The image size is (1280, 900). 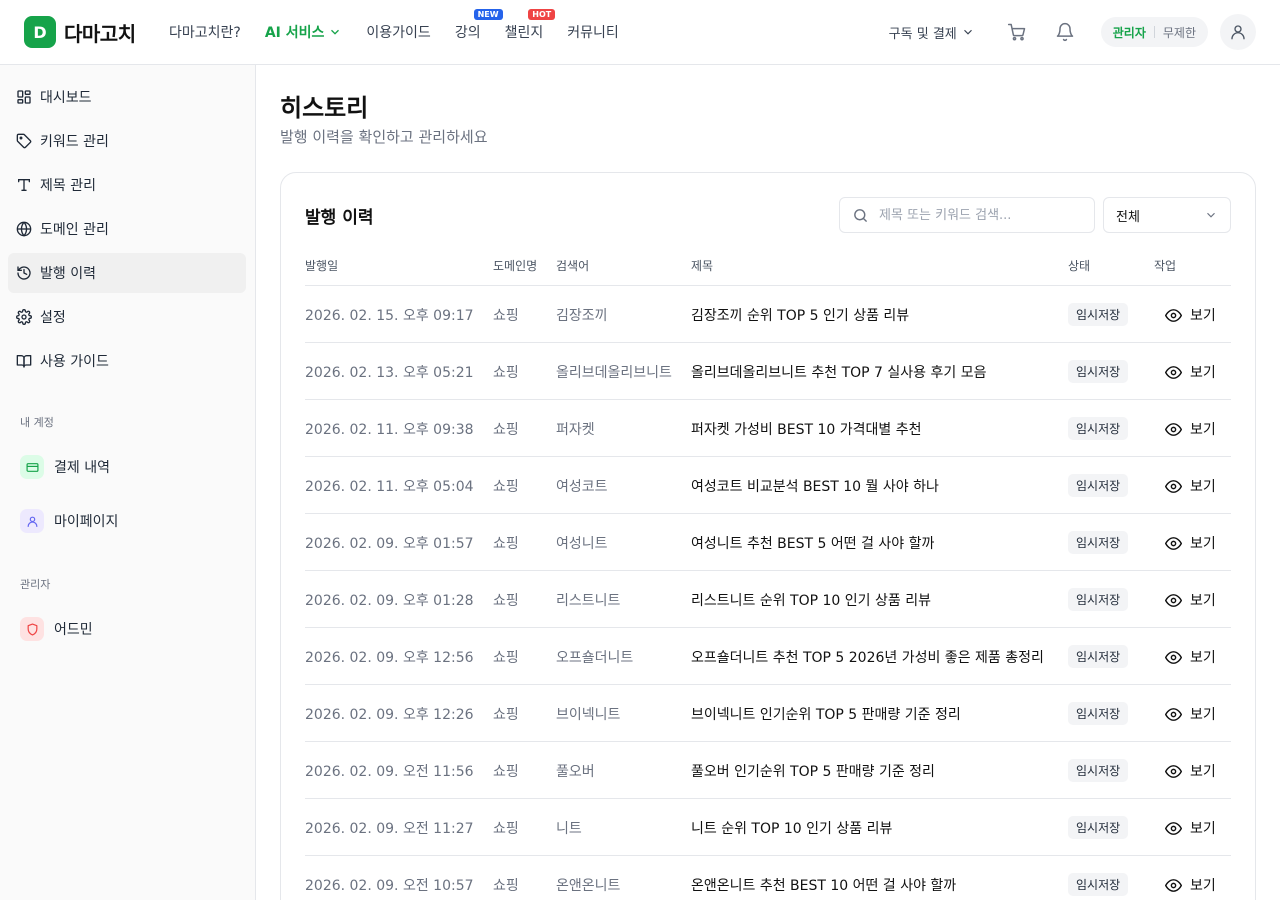 What do you see at coordinates (389, 430) in the screenshot?
I see `publish-date: 2026. 02. 11. 오후 09:38` at bounding box center [389, 430].